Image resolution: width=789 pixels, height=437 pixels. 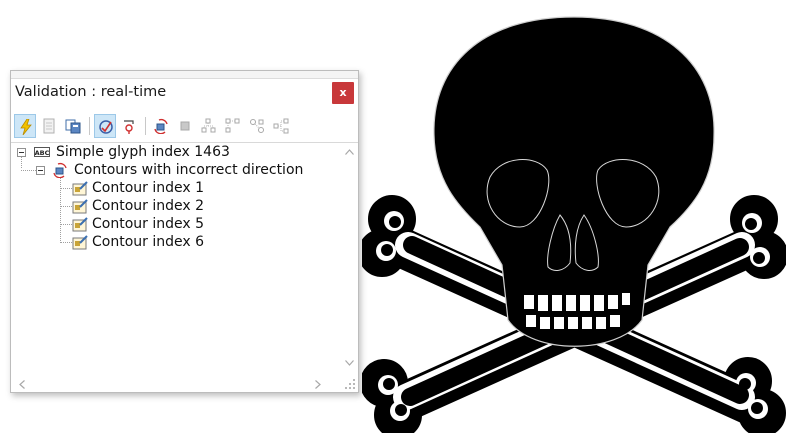 I want to click on node-group-button, so click(x=281, y=126).